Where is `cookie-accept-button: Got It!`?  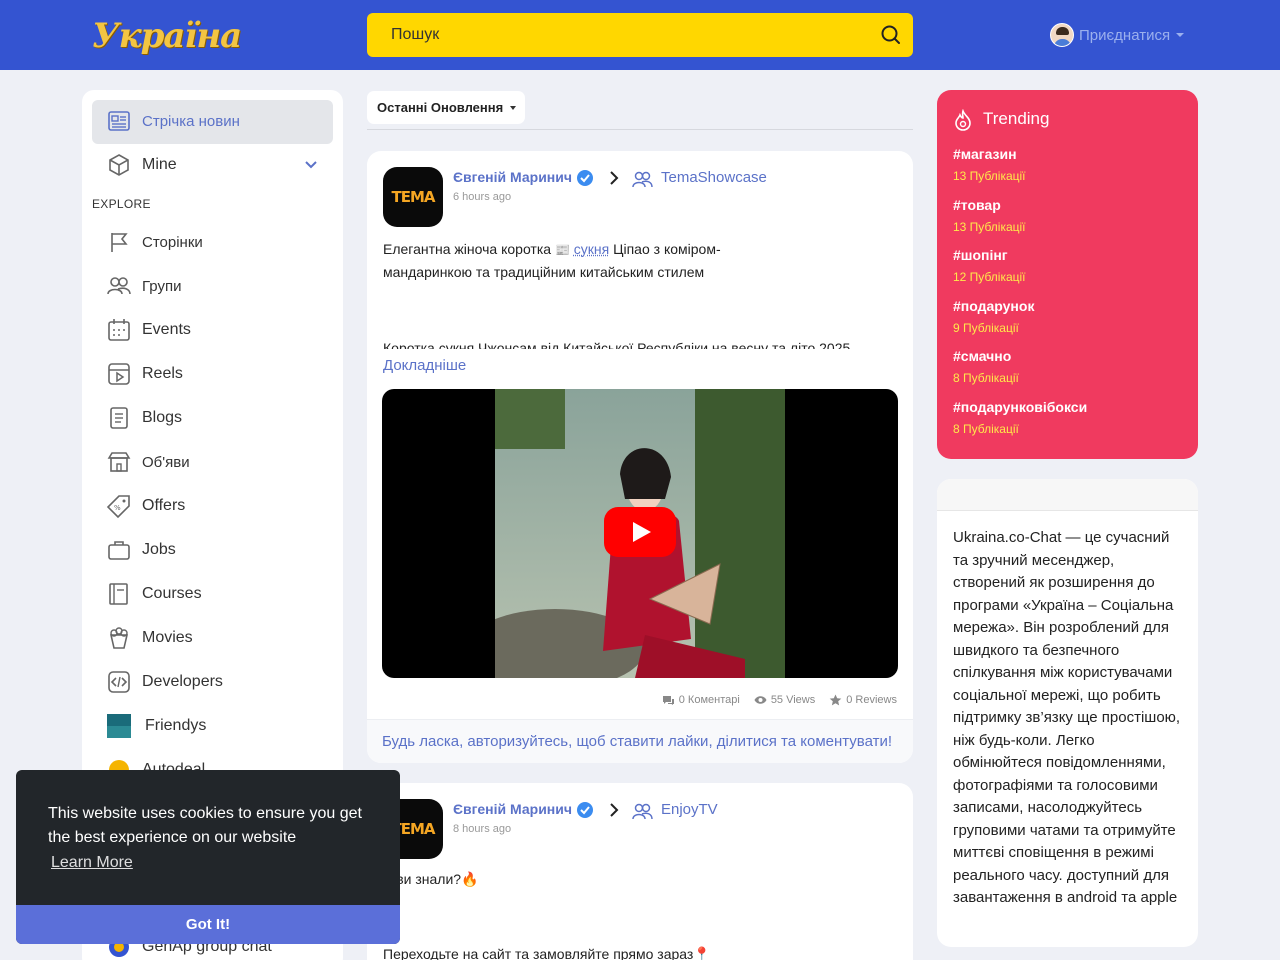
cookie-accept-button: Got It! is located at coordinates (208, 924).